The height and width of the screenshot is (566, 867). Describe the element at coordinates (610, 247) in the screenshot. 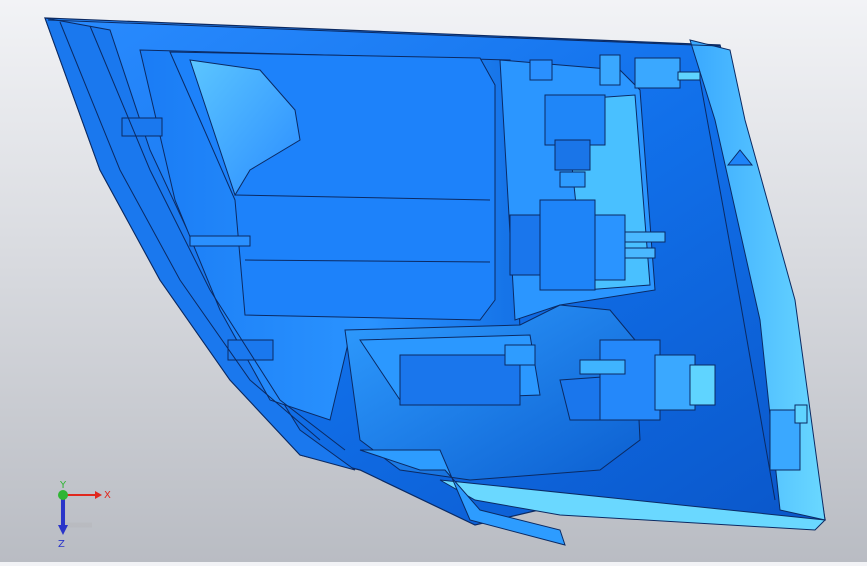

I see `bulb-socket-flange` at that location.